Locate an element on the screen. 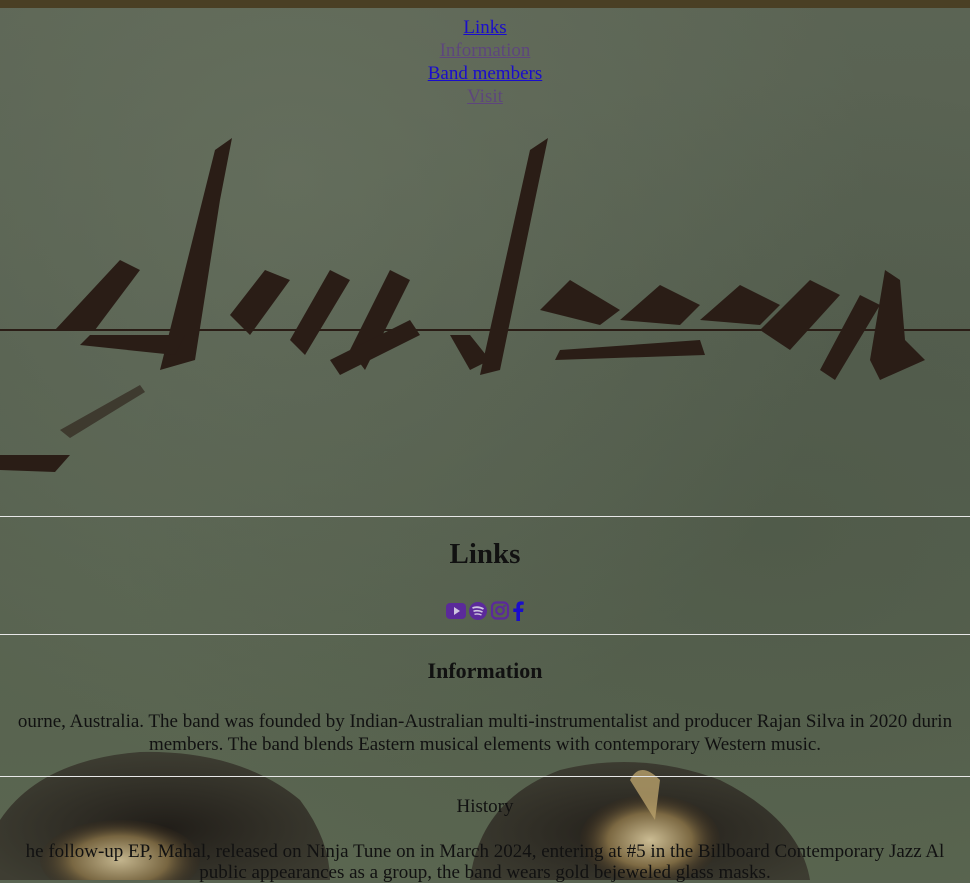 The image size is (970, 883). facebook-icon is located at coordinates (518, 611).